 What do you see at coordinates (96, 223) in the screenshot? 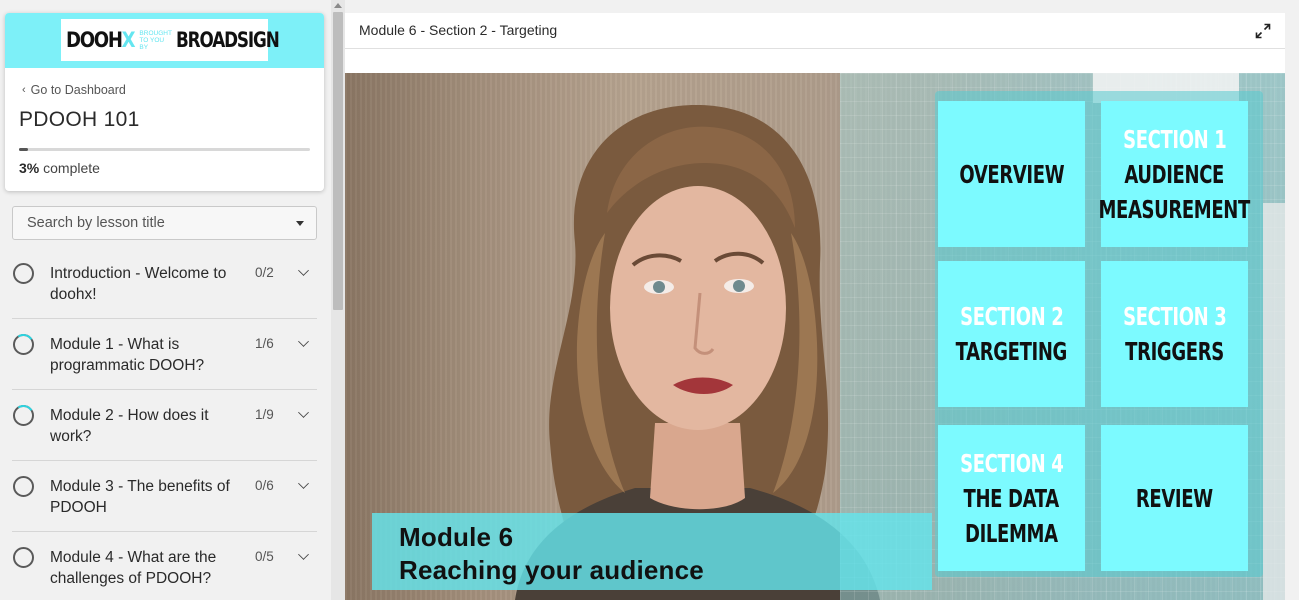
I see `search-placeholder: Search by lesson title` at bounding box center [96, 223].